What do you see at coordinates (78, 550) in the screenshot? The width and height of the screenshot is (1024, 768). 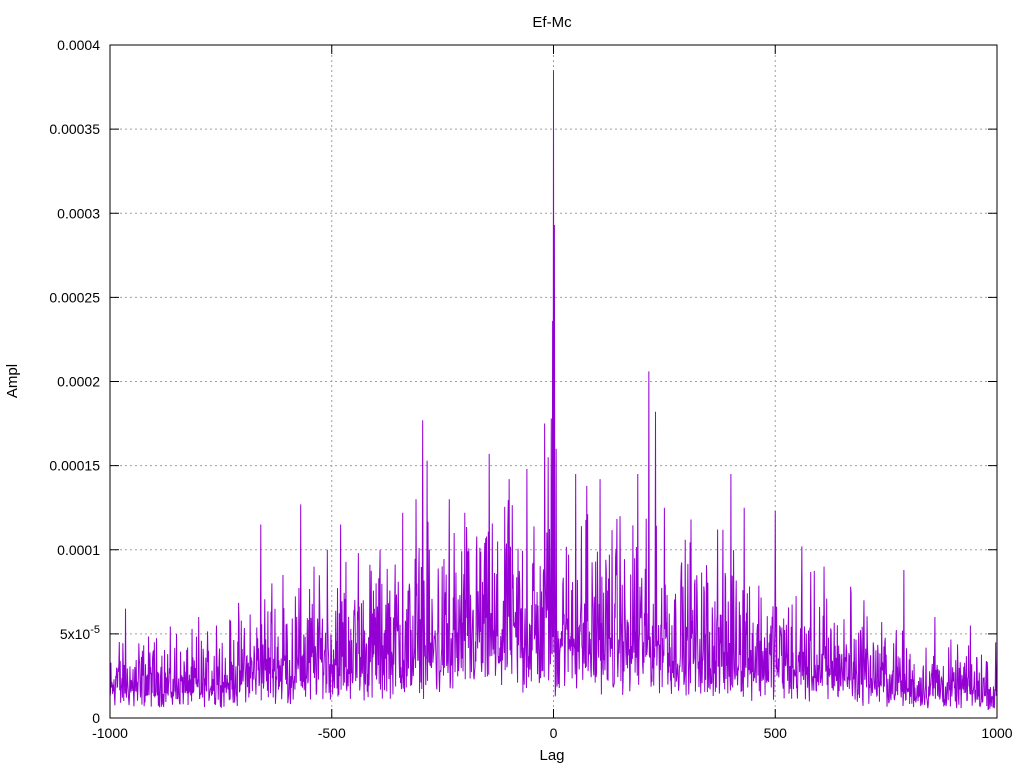 I see `y-tick-label: 0.0001` at bounding box center [78, 550].